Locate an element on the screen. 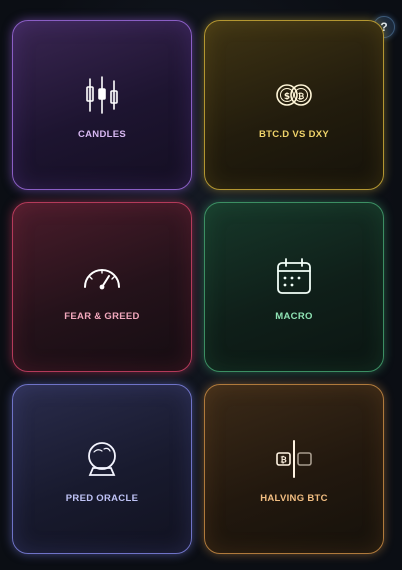 This screenshot has height=570, width=402. tile-fear-and-greed: FEAR & GREED is located at coordinates (102, 287).